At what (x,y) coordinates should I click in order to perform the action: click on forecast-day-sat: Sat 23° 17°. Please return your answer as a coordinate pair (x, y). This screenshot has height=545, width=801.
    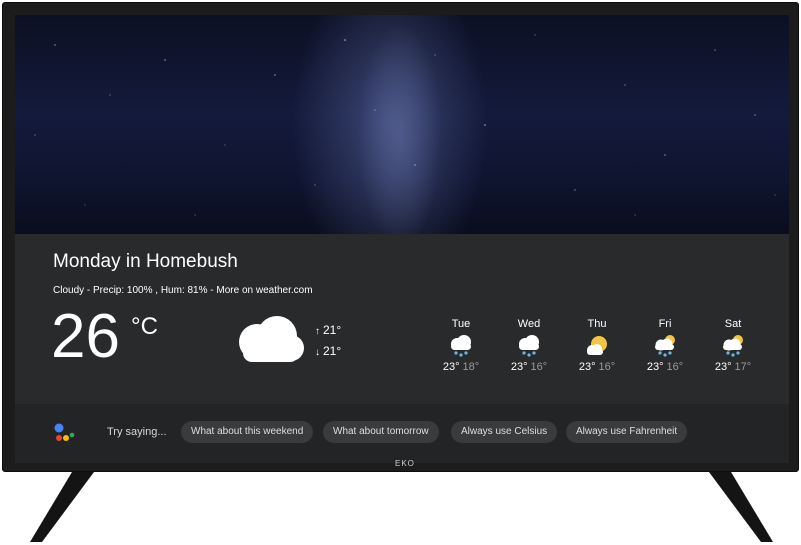
    Looking at the image, I should click on (733, 345).